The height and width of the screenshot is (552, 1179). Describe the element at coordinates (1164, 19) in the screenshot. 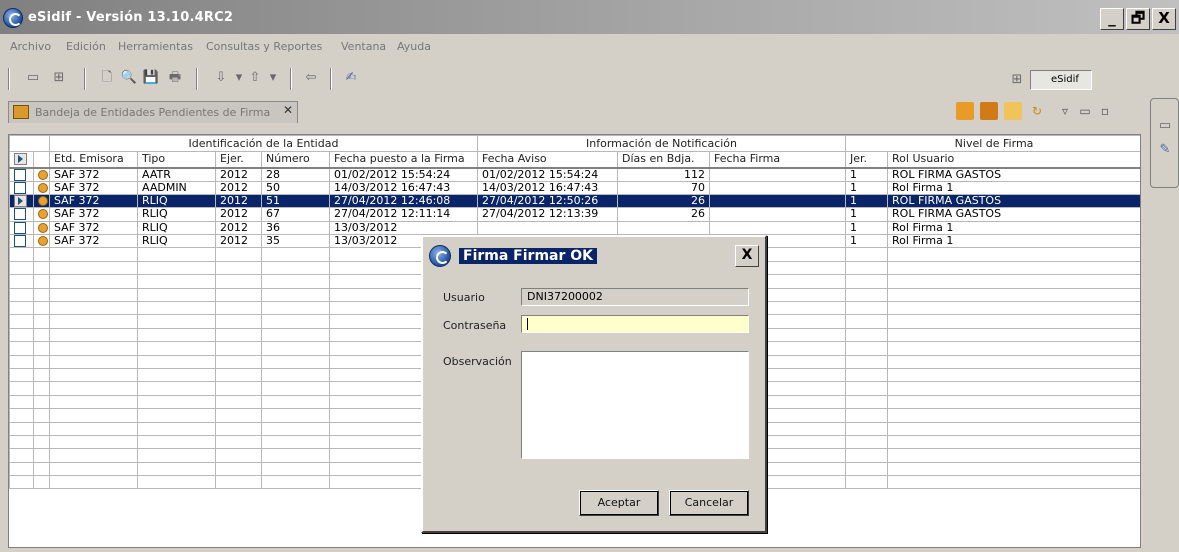

I see `close-button: X` at that location.